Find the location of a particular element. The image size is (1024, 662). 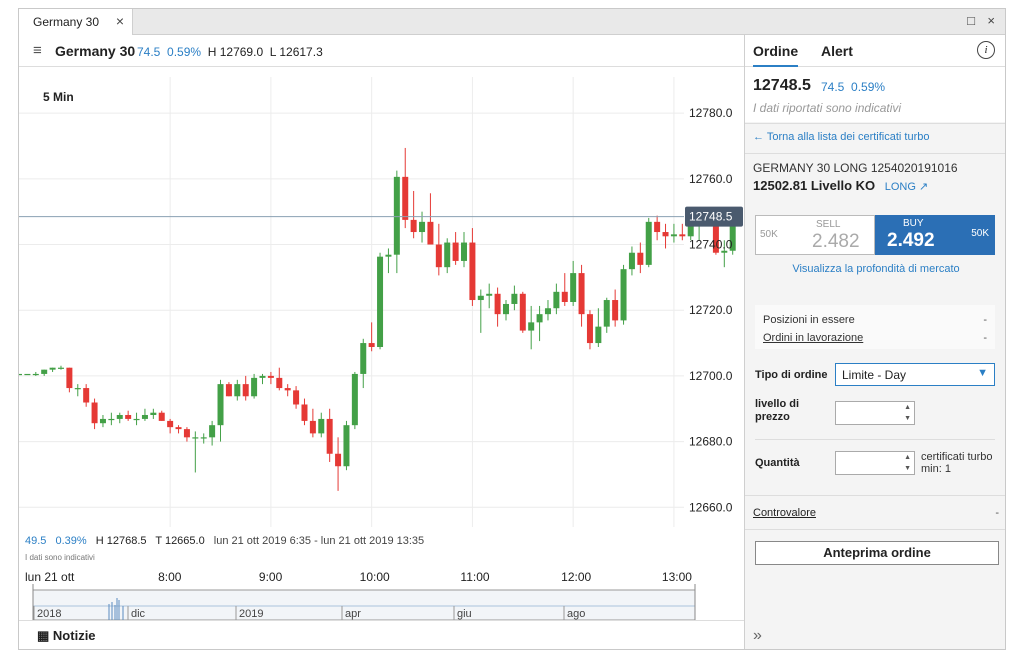

instrument-quote: 74.5 0.59% H 12769.0 L 12617.3 is located at coordinates (230, 52).